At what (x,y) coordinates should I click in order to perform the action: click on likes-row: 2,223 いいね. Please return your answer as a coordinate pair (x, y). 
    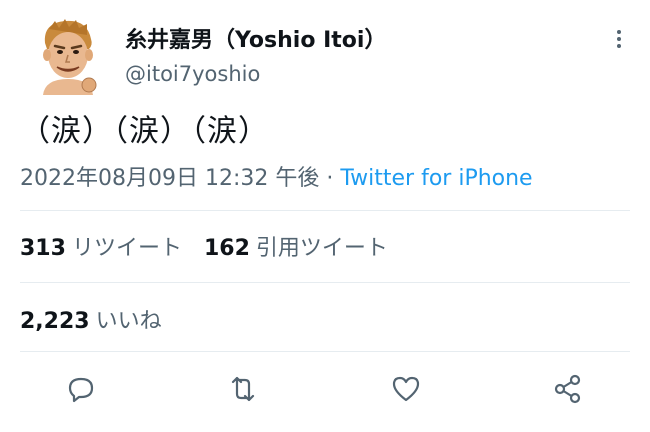
    Looking at the image, I should click on (91, 319).